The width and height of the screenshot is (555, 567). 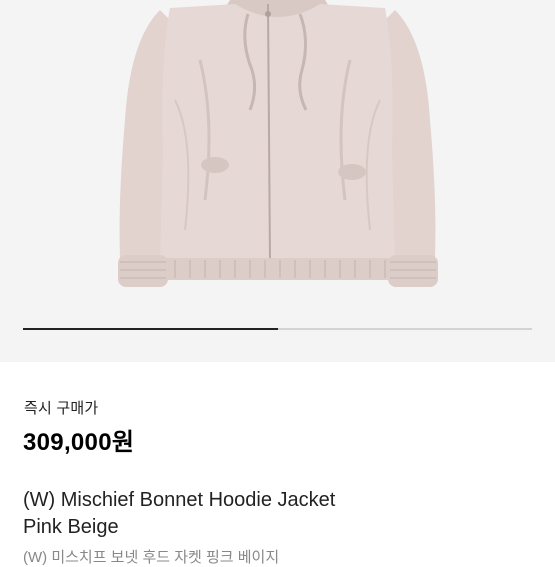 I want to click on carousel-progress-track, so click(x=277, y=329).